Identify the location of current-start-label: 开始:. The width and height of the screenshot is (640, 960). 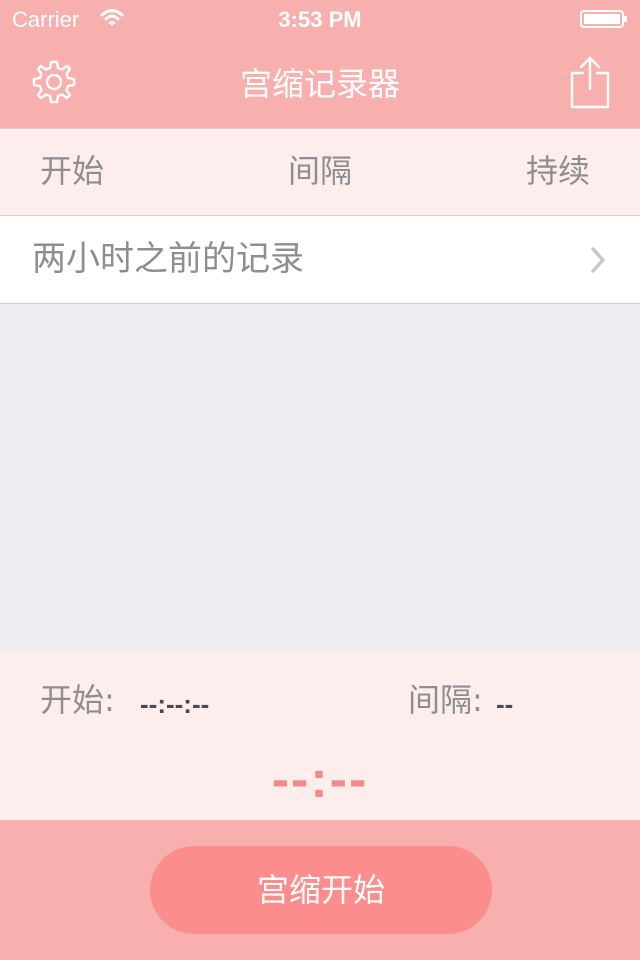
(77, 700).